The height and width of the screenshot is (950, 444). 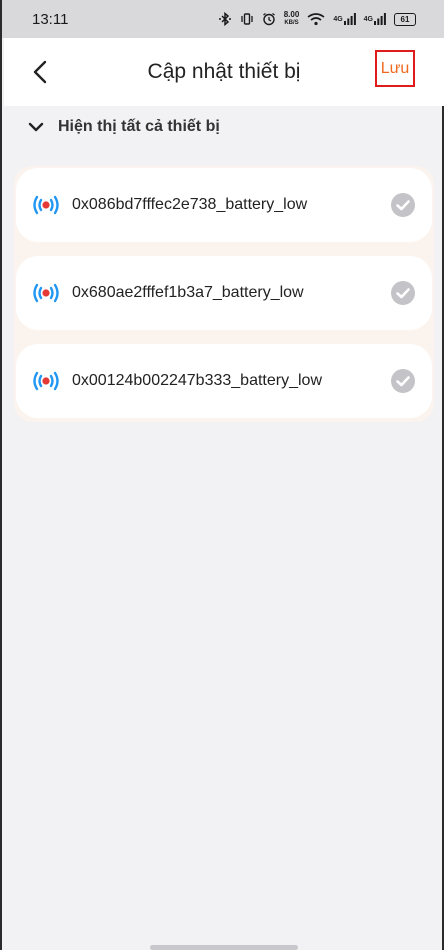 I want to click on app-header: Cập nhật thiết bị Lưu, so click(x=224, y=72).